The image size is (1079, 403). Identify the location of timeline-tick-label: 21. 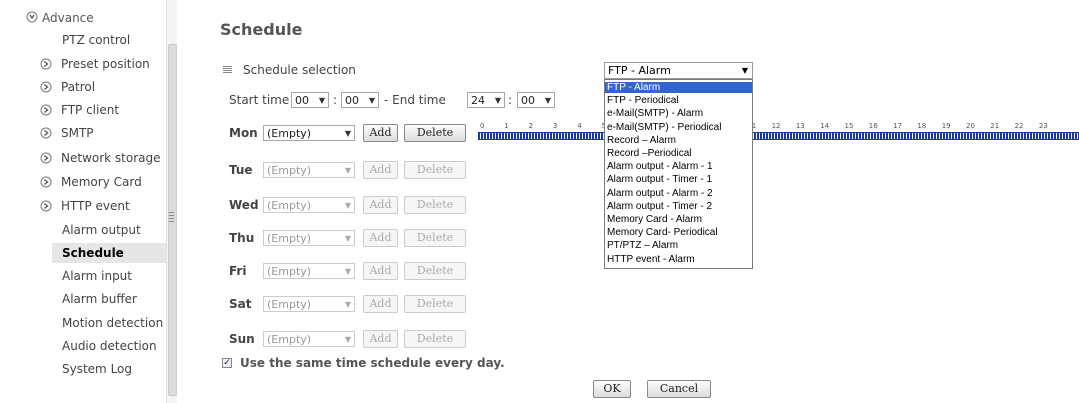
(995, 126).